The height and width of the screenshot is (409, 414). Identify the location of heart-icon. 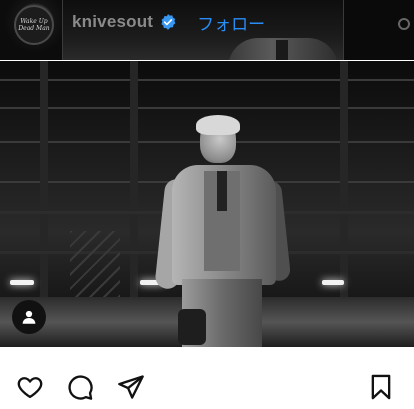
(30, 388).